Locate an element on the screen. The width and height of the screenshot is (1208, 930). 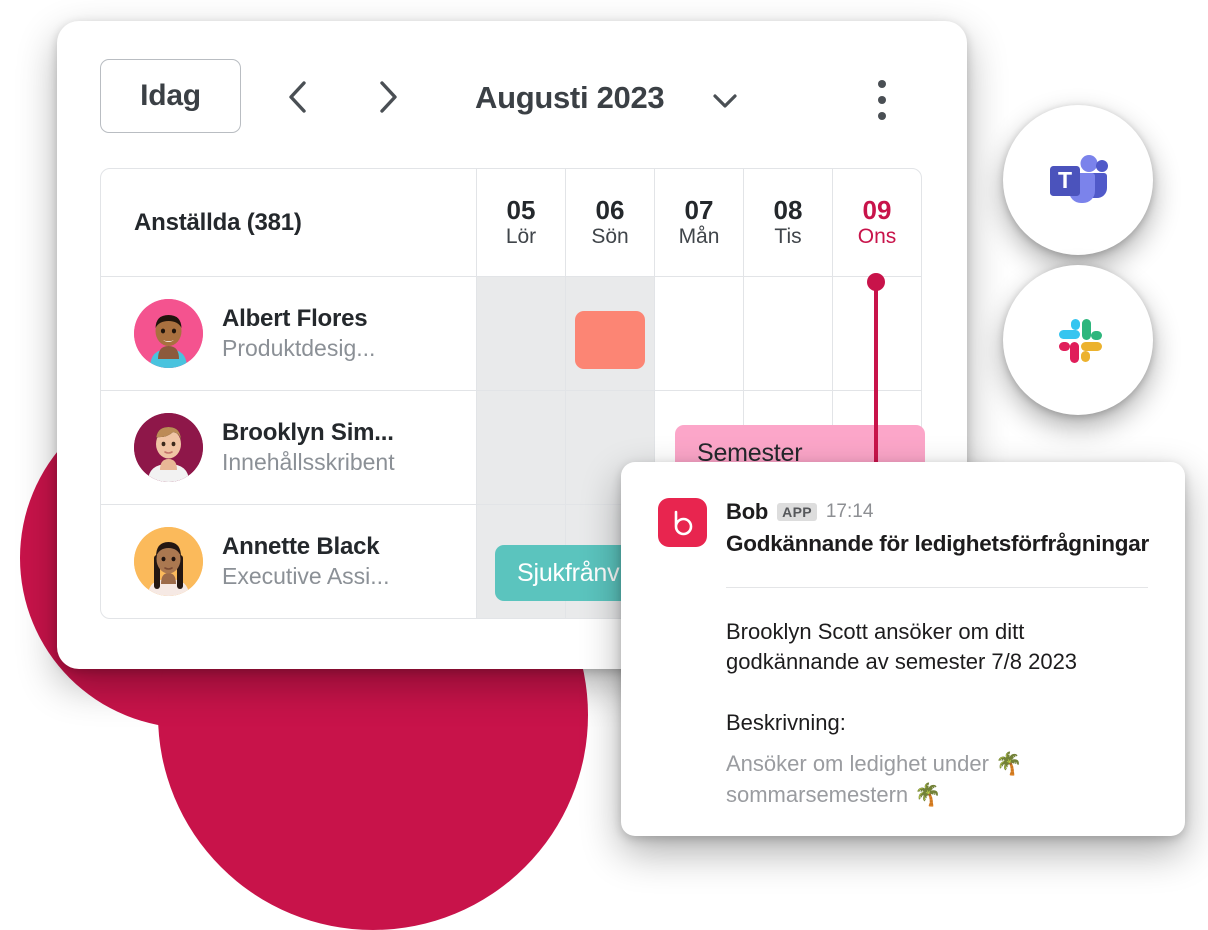
day-name: Tis is located at coordinates (788, 237).